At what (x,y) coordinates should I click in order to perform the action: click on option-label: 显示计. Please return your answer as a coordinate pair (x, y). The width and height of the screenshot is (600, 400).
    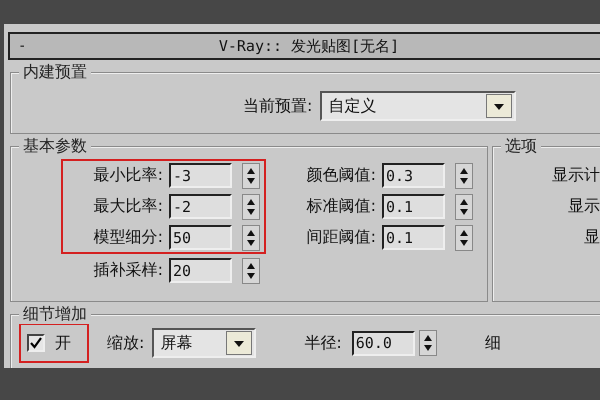
    Looking at the image, I should click on (576, 175).